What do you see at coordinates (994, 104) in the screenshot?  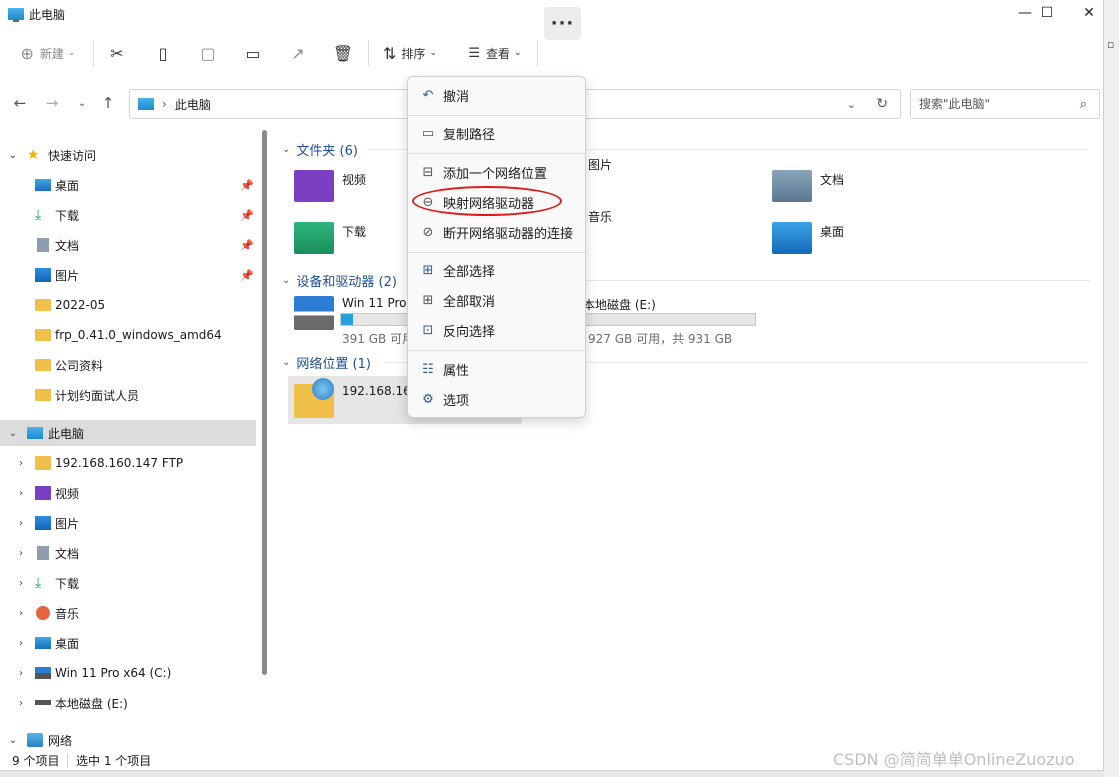 I see `search-input` at bounding box center [994, 104].